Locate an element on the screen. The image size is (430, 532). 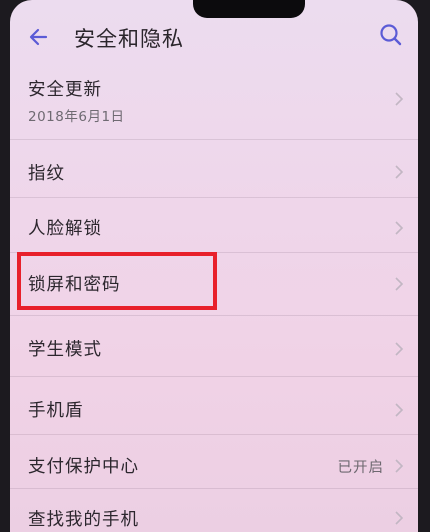
back-arrow-icon is located at coordinates (39, 37).